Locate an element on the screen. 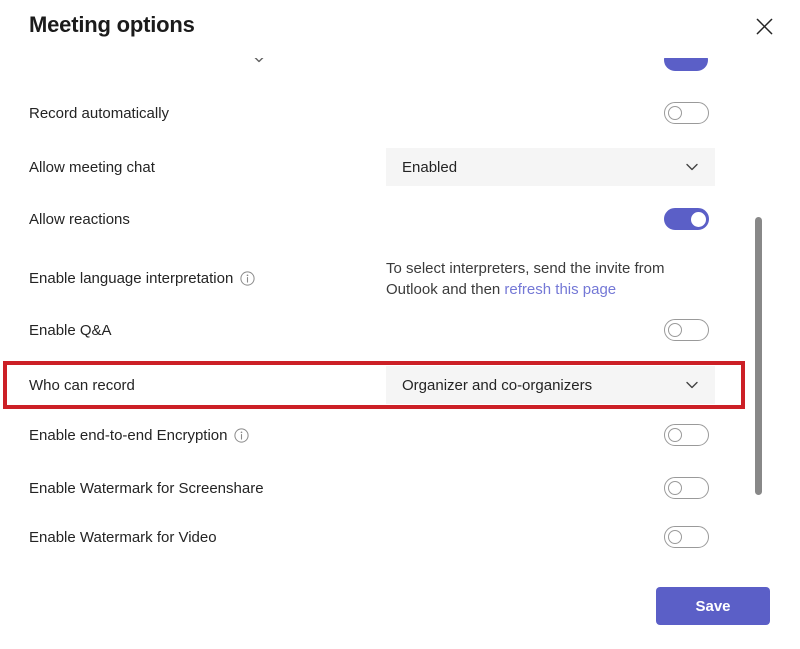 The height and width of the screenshot is (649, 800). row-enable-end-to-end-encryption: Enable end-to-end Encryption is located at coordinates (372, 435).